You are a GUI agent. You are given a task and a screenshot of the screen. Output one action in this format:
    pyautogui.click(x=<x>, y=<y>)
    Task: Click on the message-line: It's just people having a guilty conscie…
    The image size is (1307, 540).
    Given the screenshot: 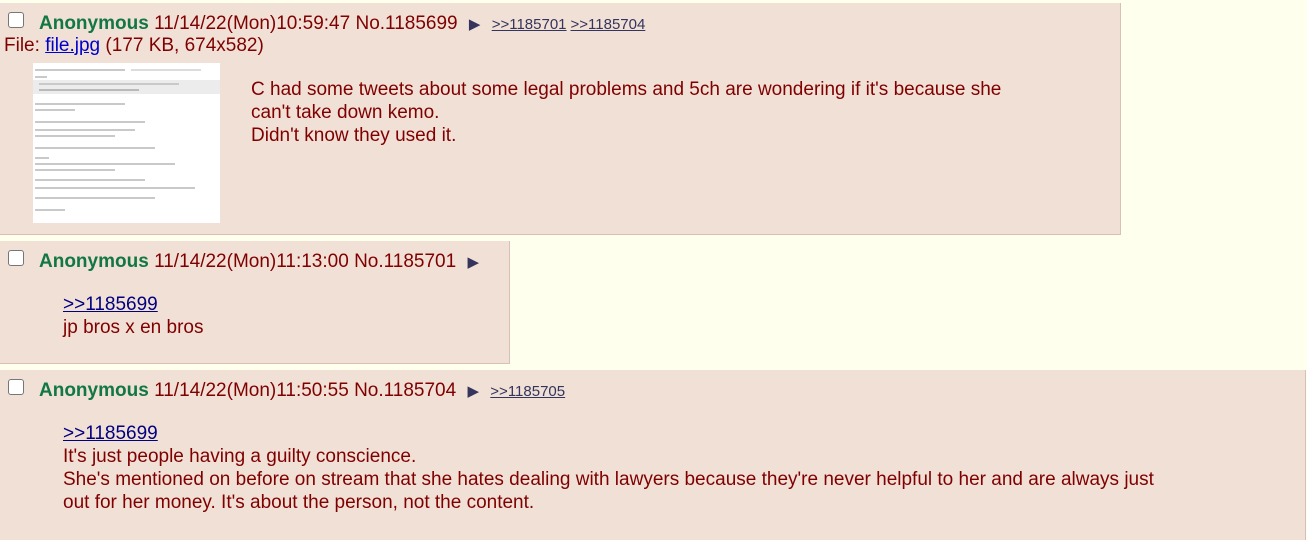 What is the action you would take?
    pyautogui.click(x=240, y=456)
    